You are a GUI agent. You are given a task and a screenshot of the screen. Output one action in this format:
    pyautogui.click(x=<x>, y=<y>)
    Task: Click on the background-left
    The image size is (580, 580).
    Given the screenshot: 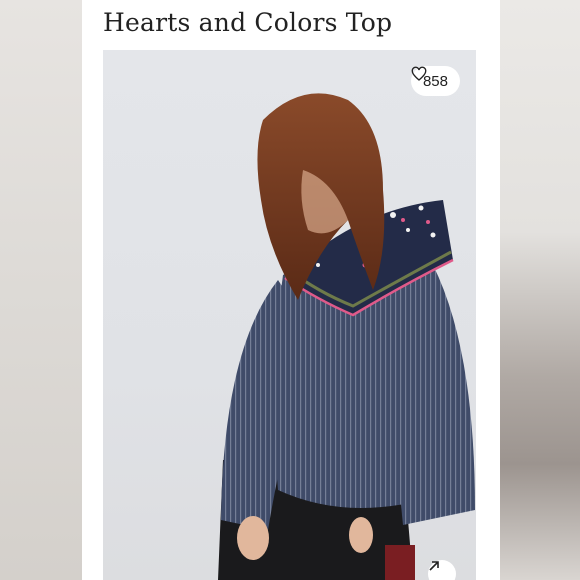 What is the action you would take?
    pyautogui.click(x=41, y=290)
    